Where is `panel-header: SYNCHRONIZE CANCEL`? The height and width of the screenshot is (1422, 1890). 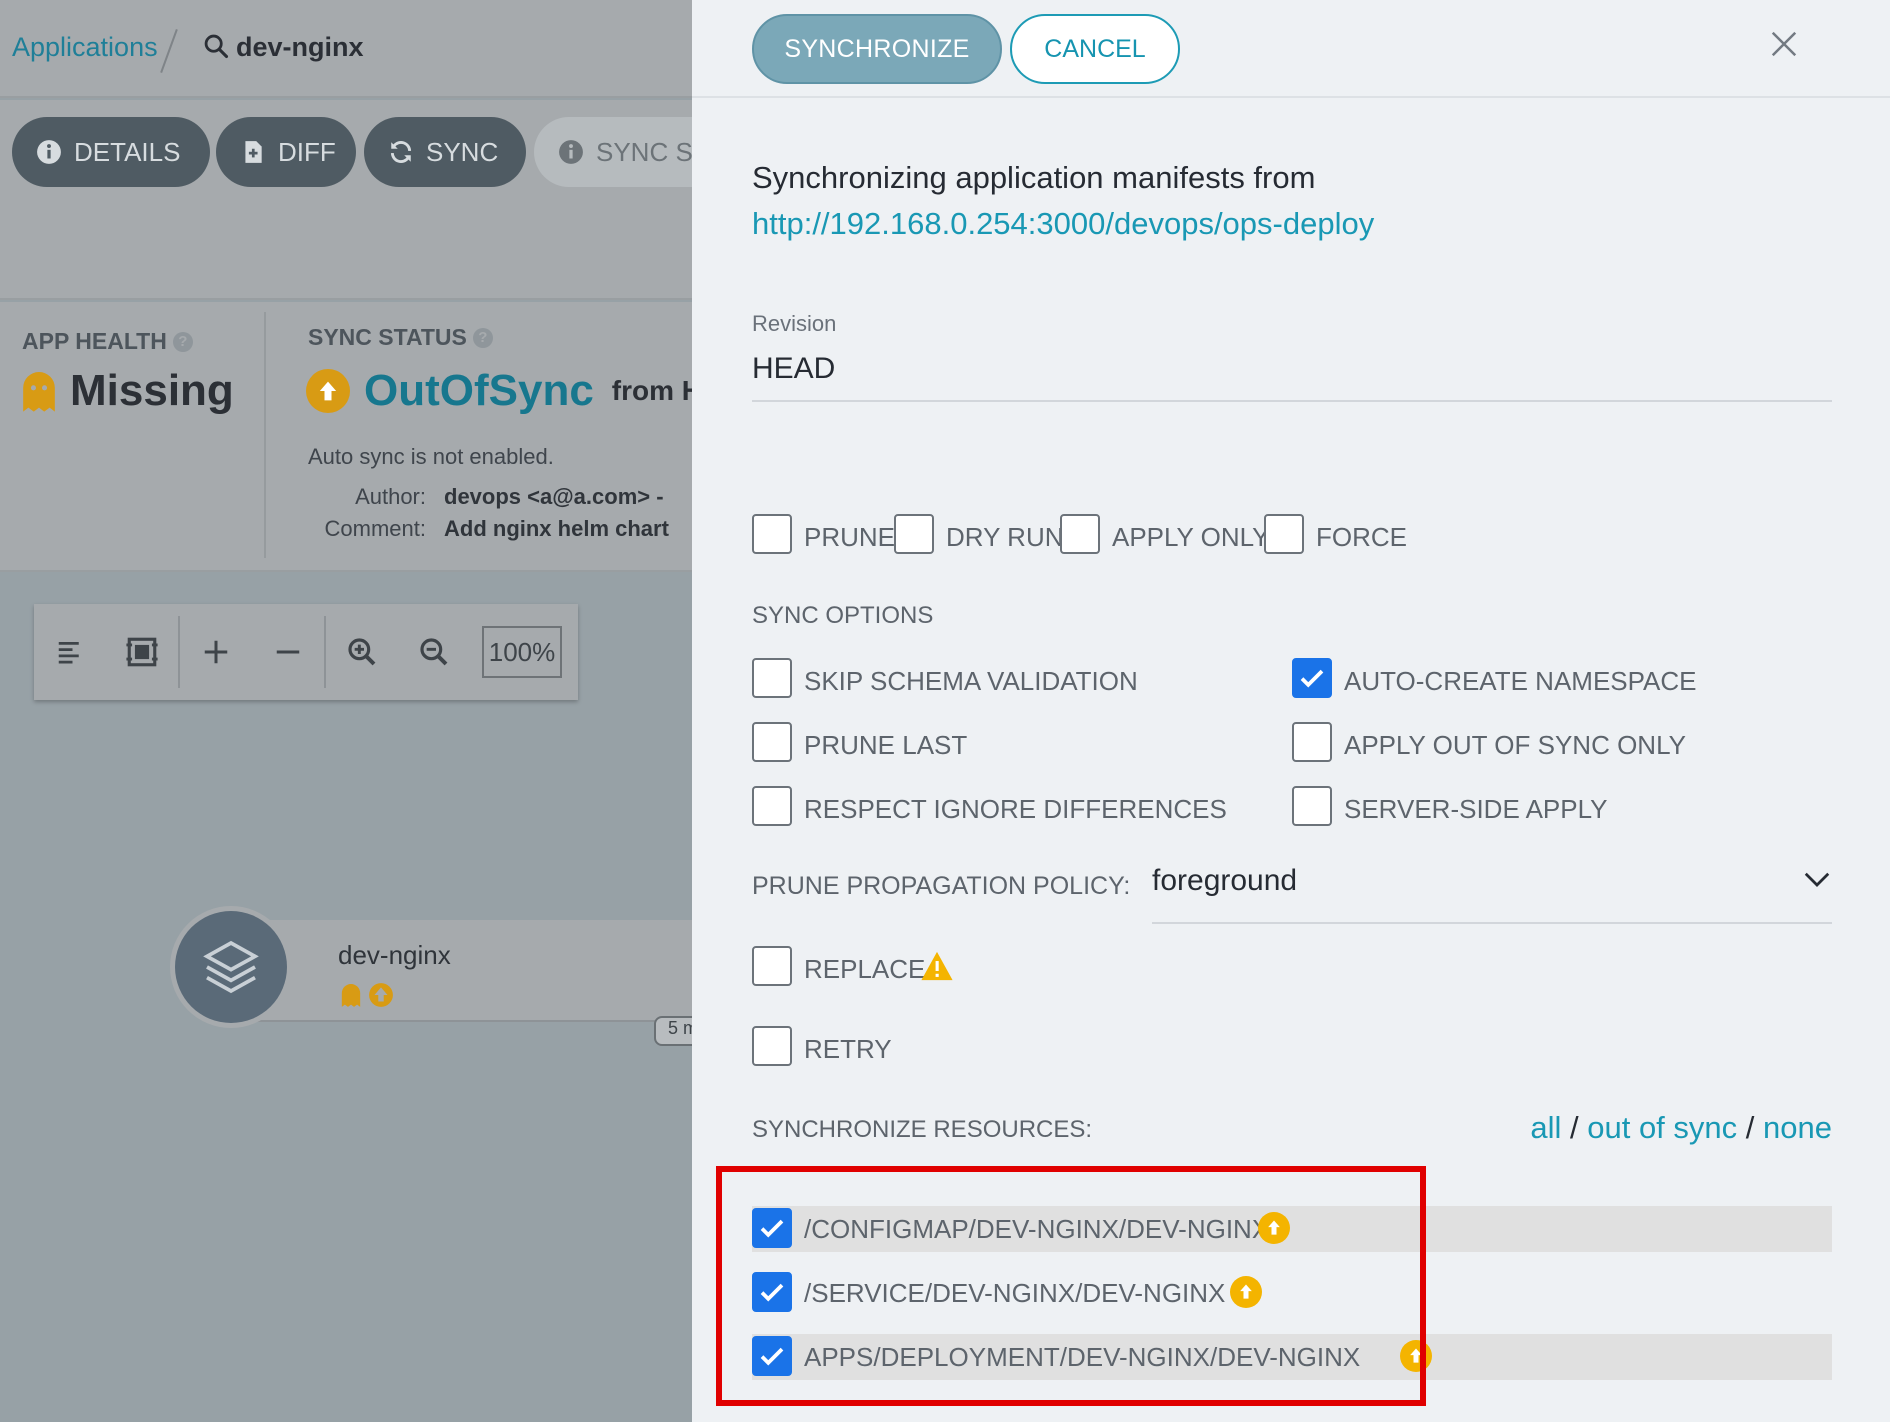
panel-header: SYNCHRONIZE CANCEL is located at coordinates (1291, 49).